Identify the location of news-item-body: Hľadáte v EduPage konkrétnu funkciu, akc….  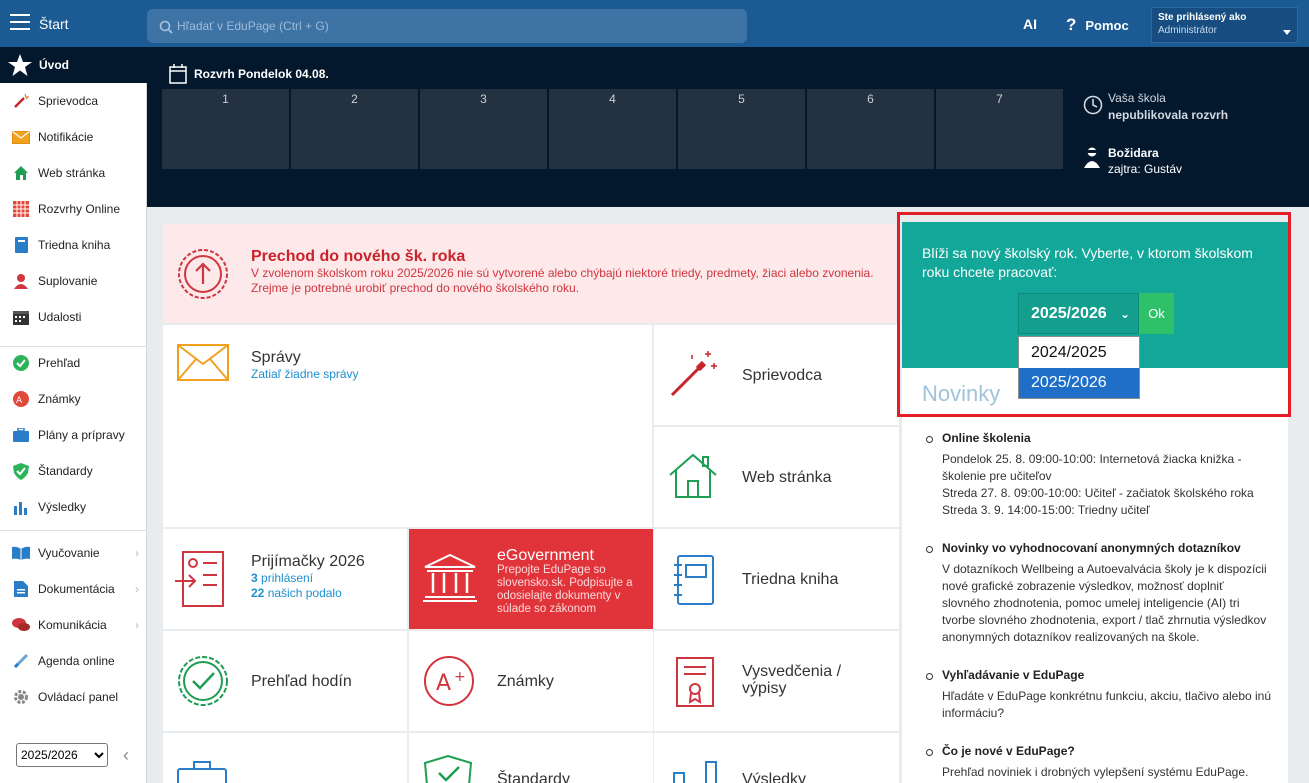
(1107, 704).